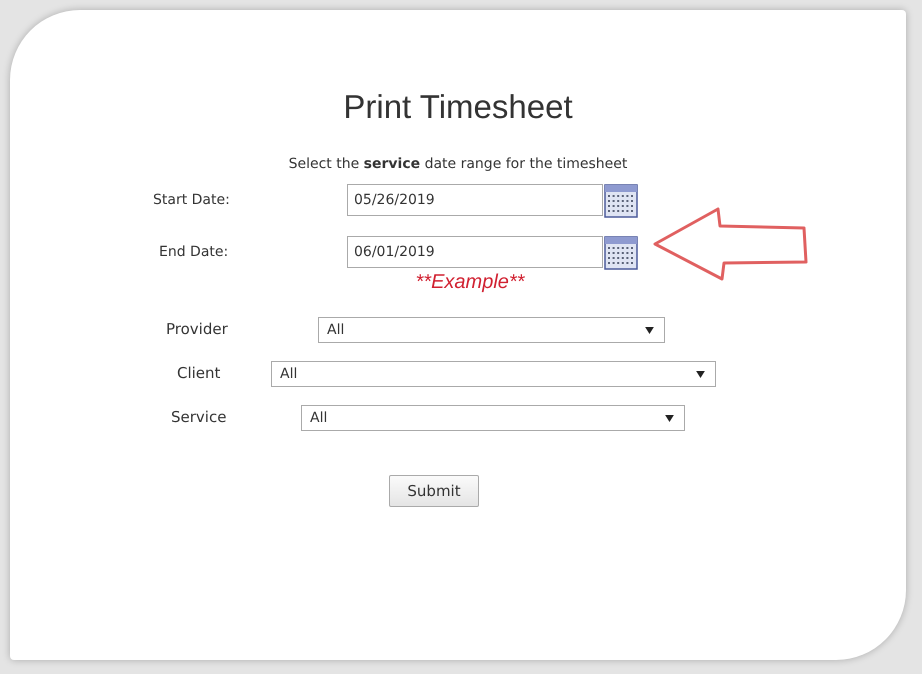  I want to click on date-field: 05/26/2019, so click(475, 200).